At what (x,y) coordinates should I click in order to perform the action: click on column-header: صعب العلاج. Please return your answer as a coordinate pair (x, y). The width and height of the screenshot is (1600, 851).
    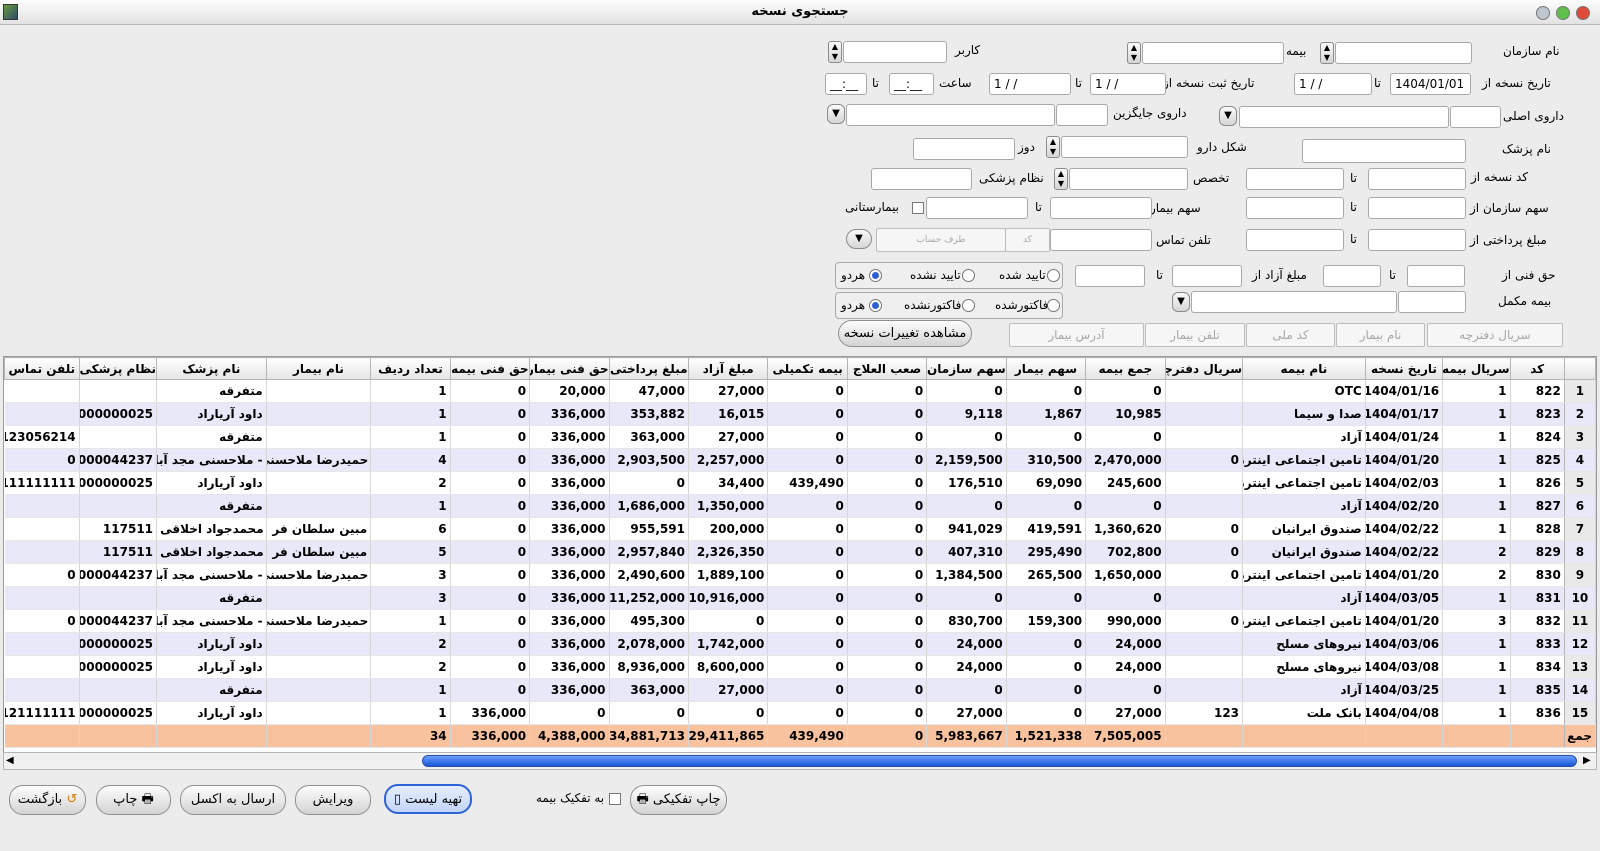
    Looking at the image, I should click on (887, 368).